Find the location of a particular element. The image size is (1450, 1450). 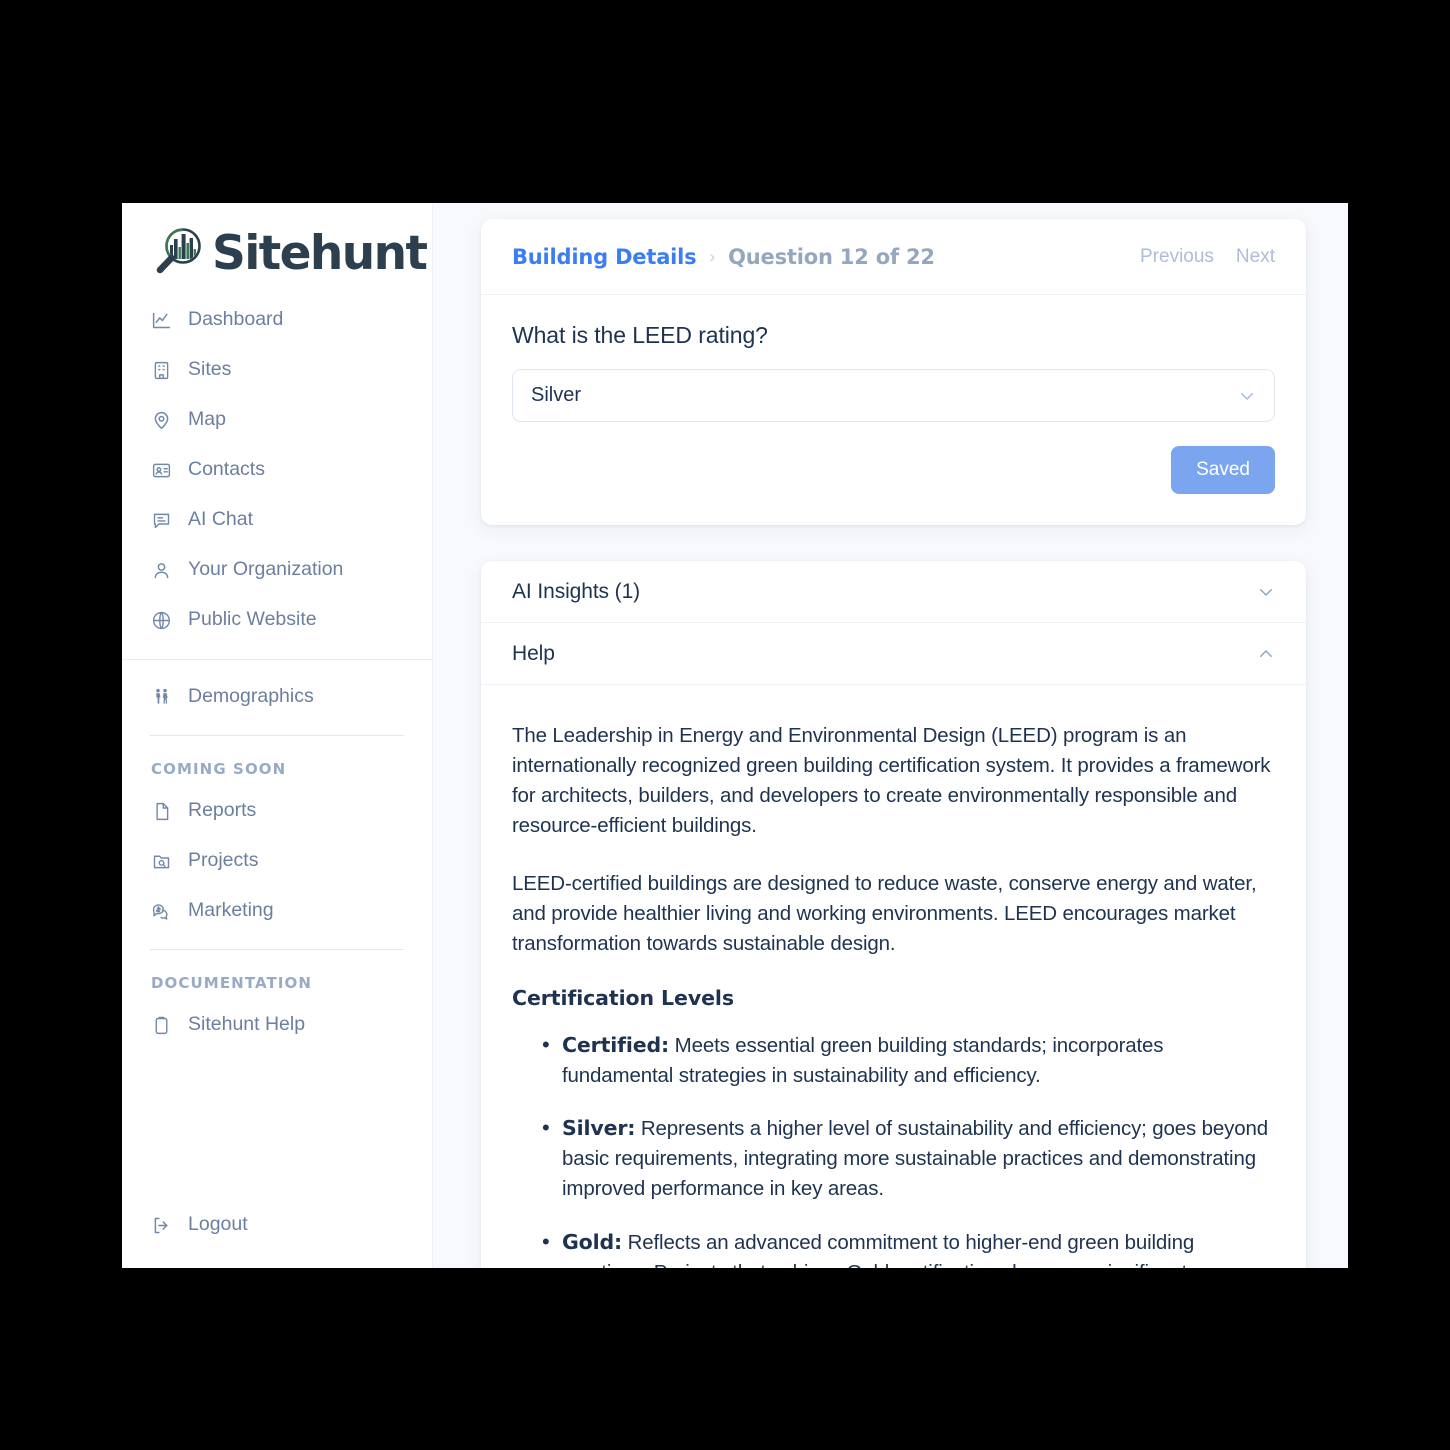

sidebar-item-label: Your Organization is located at coordinates (266, 569).